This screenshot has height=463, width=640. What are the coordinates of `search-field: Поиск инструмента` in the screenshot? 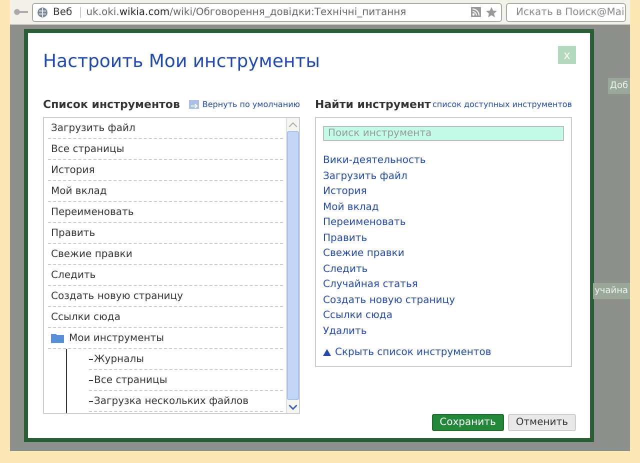 It's located at (443, 133).